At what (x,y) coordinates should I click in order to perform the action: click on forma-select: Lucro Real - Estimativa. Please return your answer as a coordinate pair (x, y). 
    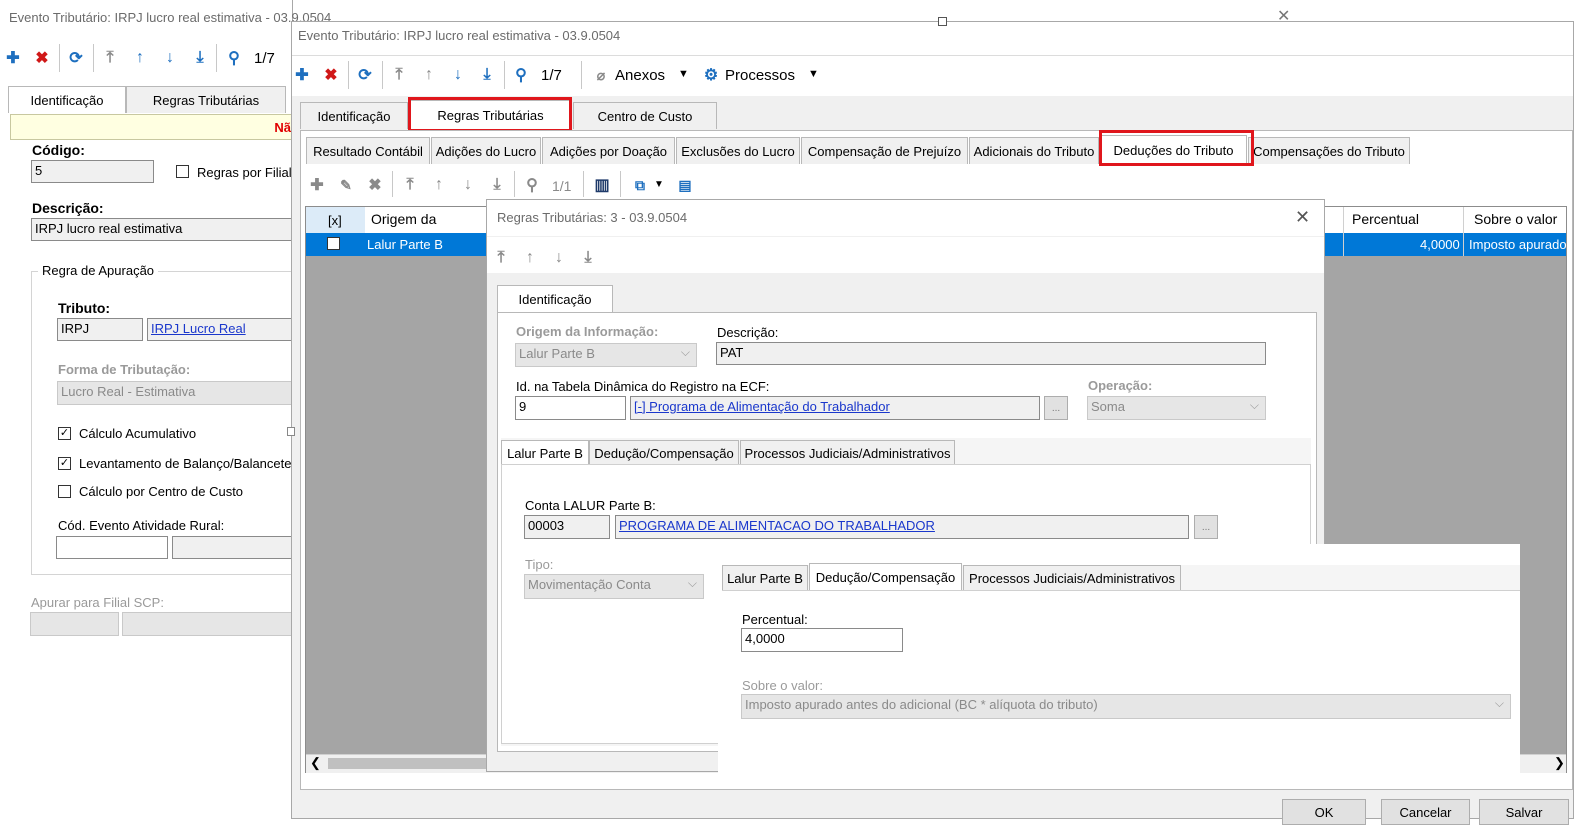
    Looking at the image, I should click on (175, 393).